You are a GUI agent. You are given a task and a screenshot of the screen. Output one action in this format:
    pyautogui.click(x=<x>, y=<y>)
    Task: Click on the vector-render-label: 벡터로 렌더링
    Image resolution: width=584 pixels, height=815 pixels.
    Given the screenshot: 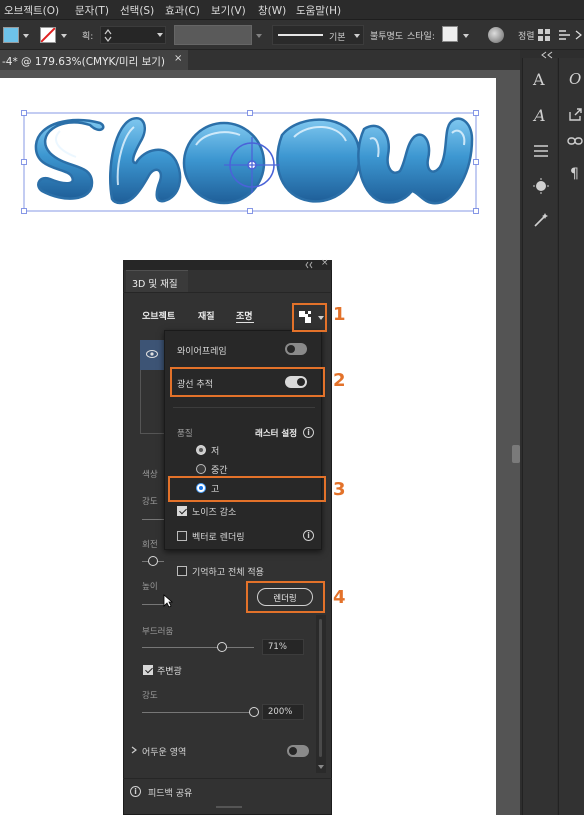 What is the action you would take?
    pyautogui.click(x=218, y=538)
    